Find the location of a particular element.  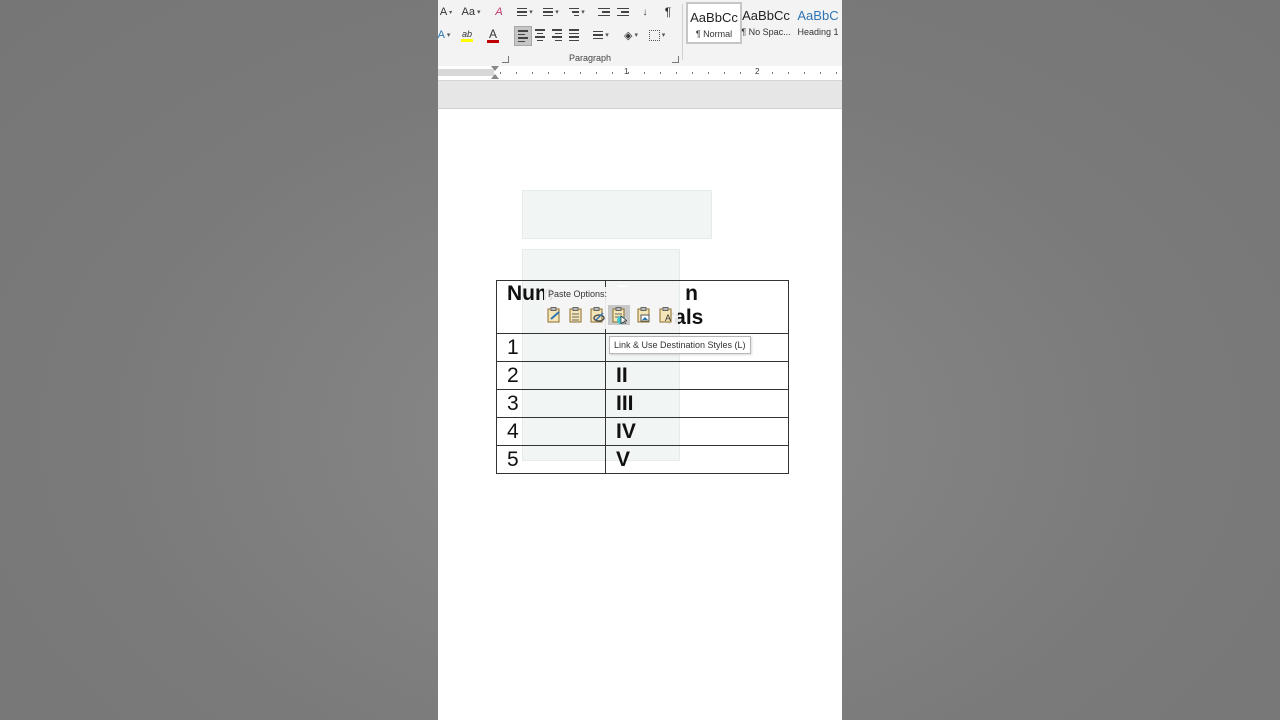

shrink-font-label: A is located at coordinates (443, 12).